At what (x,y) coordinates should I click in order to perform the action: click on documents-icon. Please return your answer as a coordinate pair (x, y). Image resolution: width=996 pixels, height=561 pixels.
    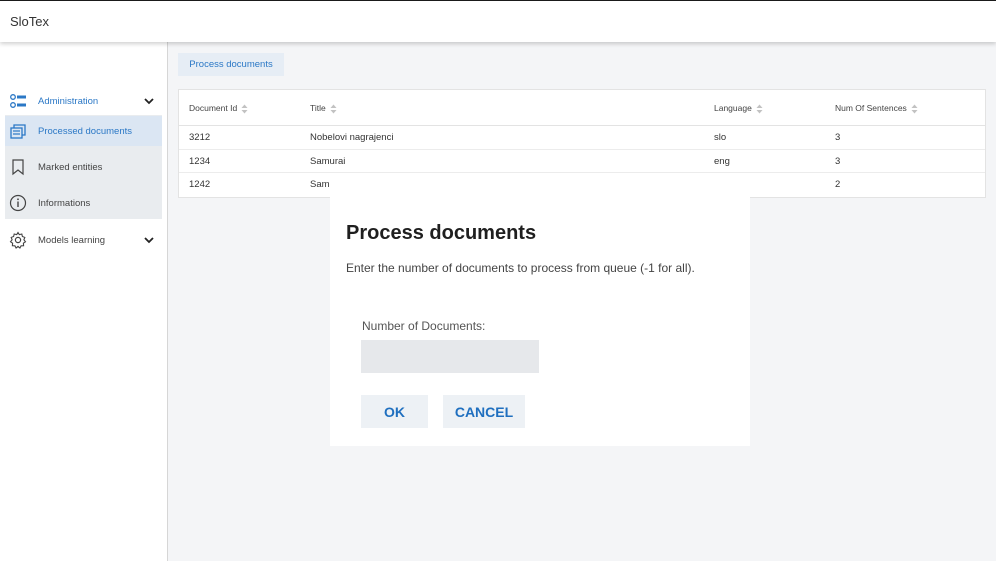
    Looking at the image, I should click on (18, 131).